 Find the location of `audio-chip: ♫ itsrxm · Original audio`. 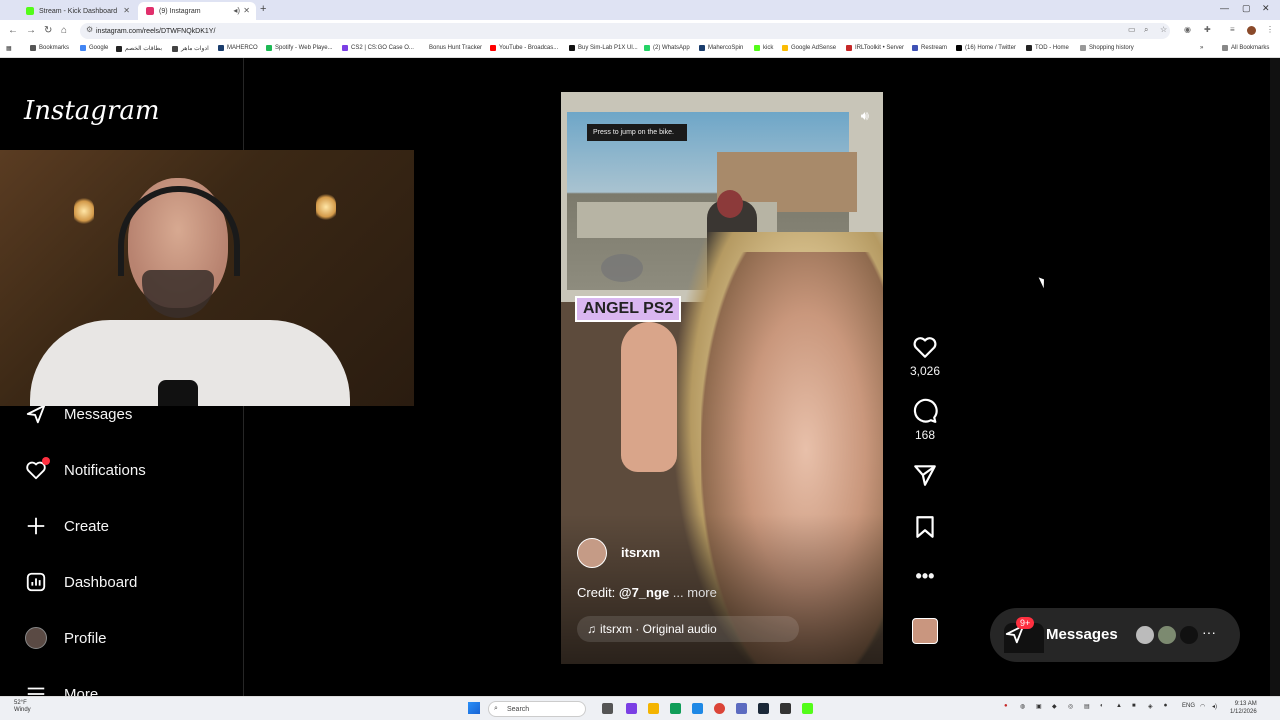

audio-chip: ♫ itsrxm · Original audio is located at coordinates (688, 629).